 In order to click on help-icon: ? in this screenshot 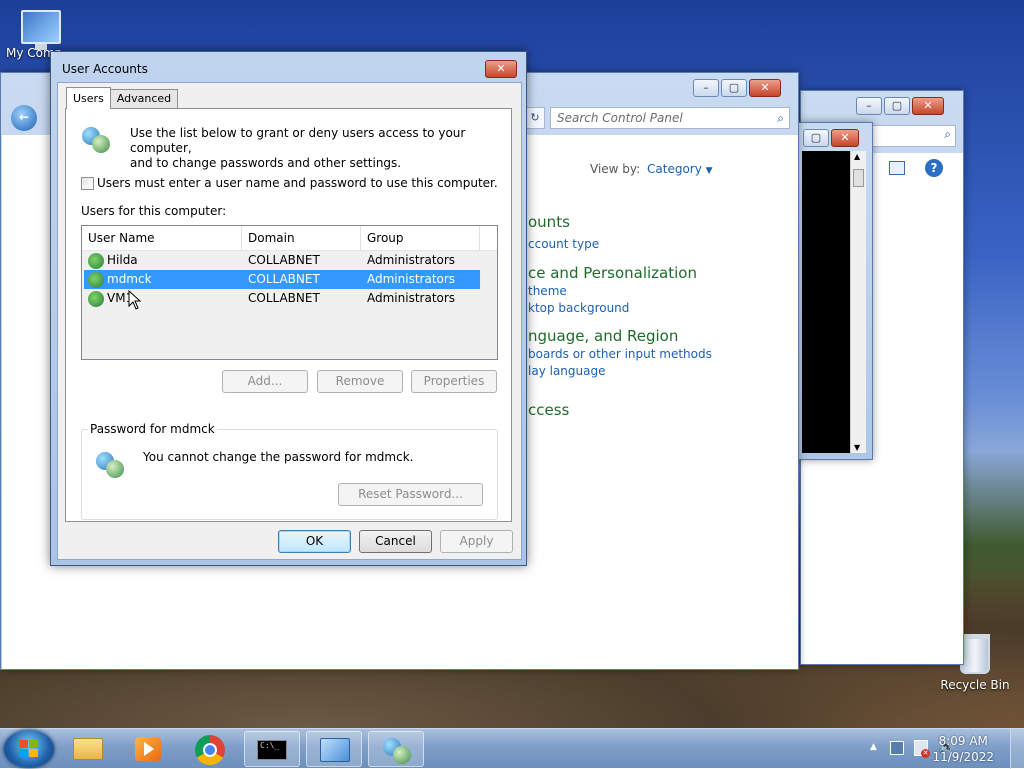, I will do `click(934, 168)`.